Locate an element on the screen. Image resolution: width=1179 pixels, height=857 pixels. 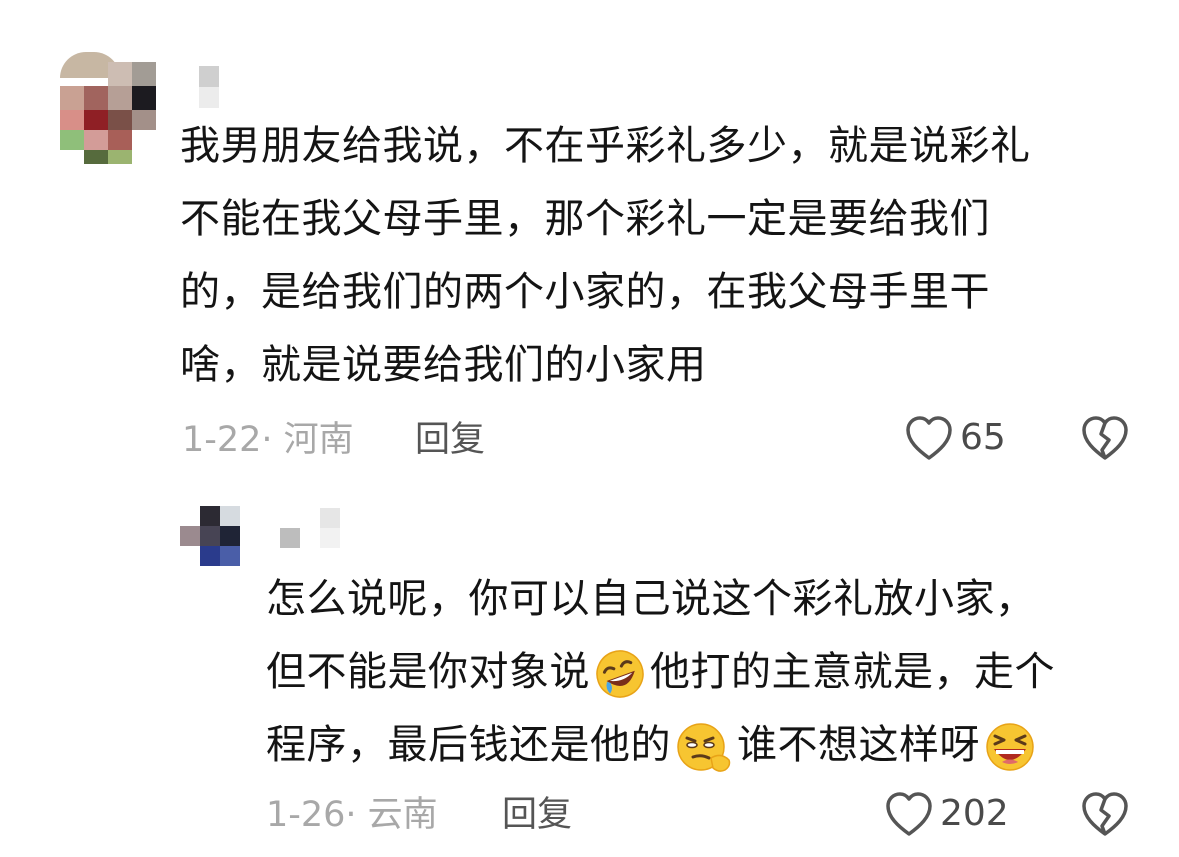
comment-date-location: 1-26· 云南 is located at coordinates (352, 815).